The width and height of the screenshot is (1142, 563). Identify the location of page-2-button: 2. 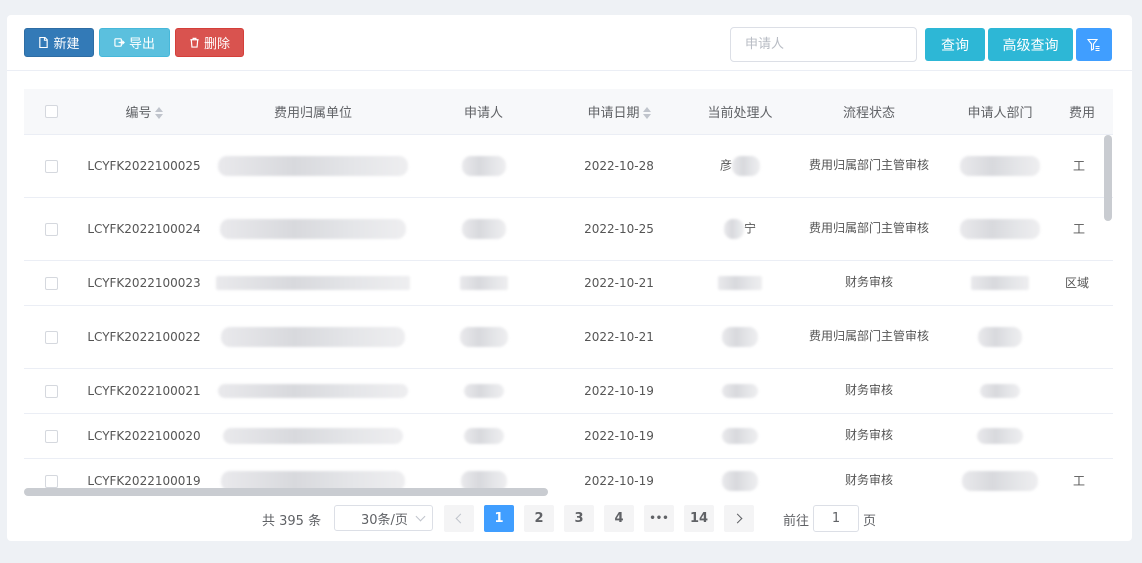
(539, 518).